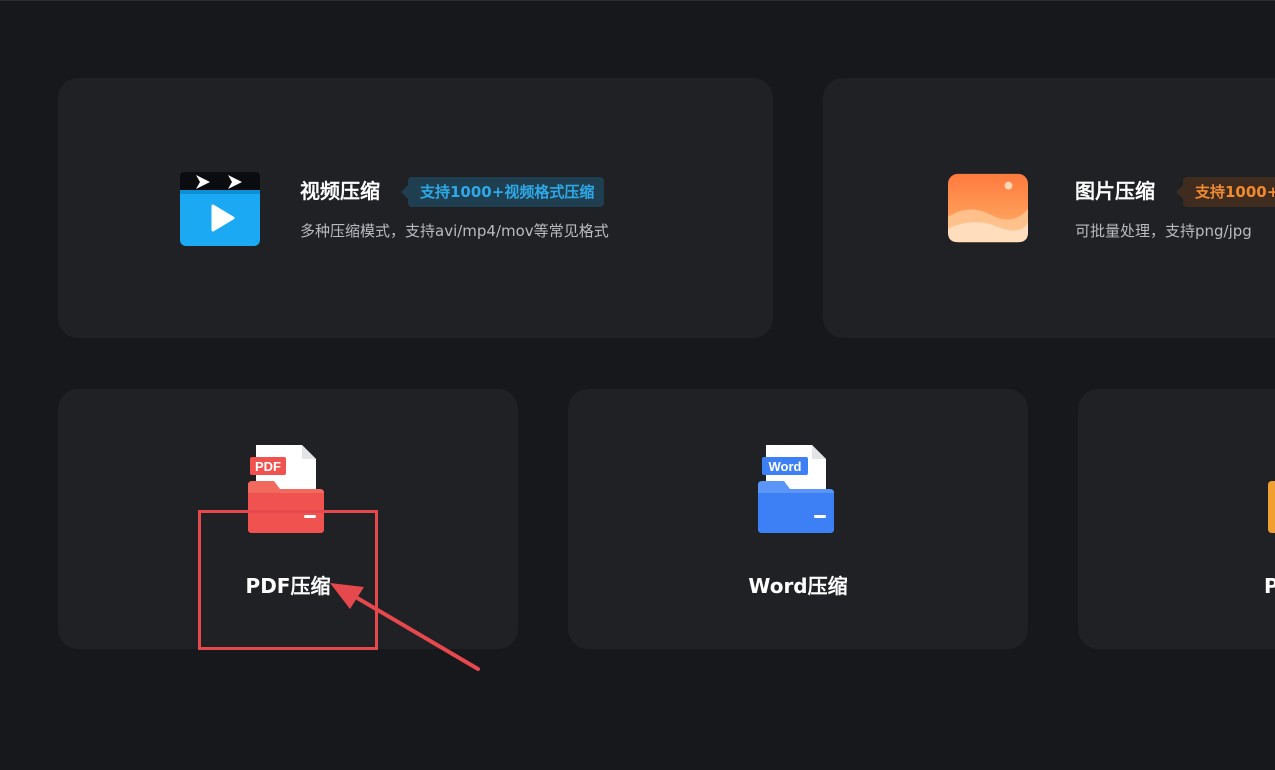  What do you see at coordinates (286, 489) in the screenshot?
I see `pdf-folder-icon: PDF` at bounding box center [286, 489].